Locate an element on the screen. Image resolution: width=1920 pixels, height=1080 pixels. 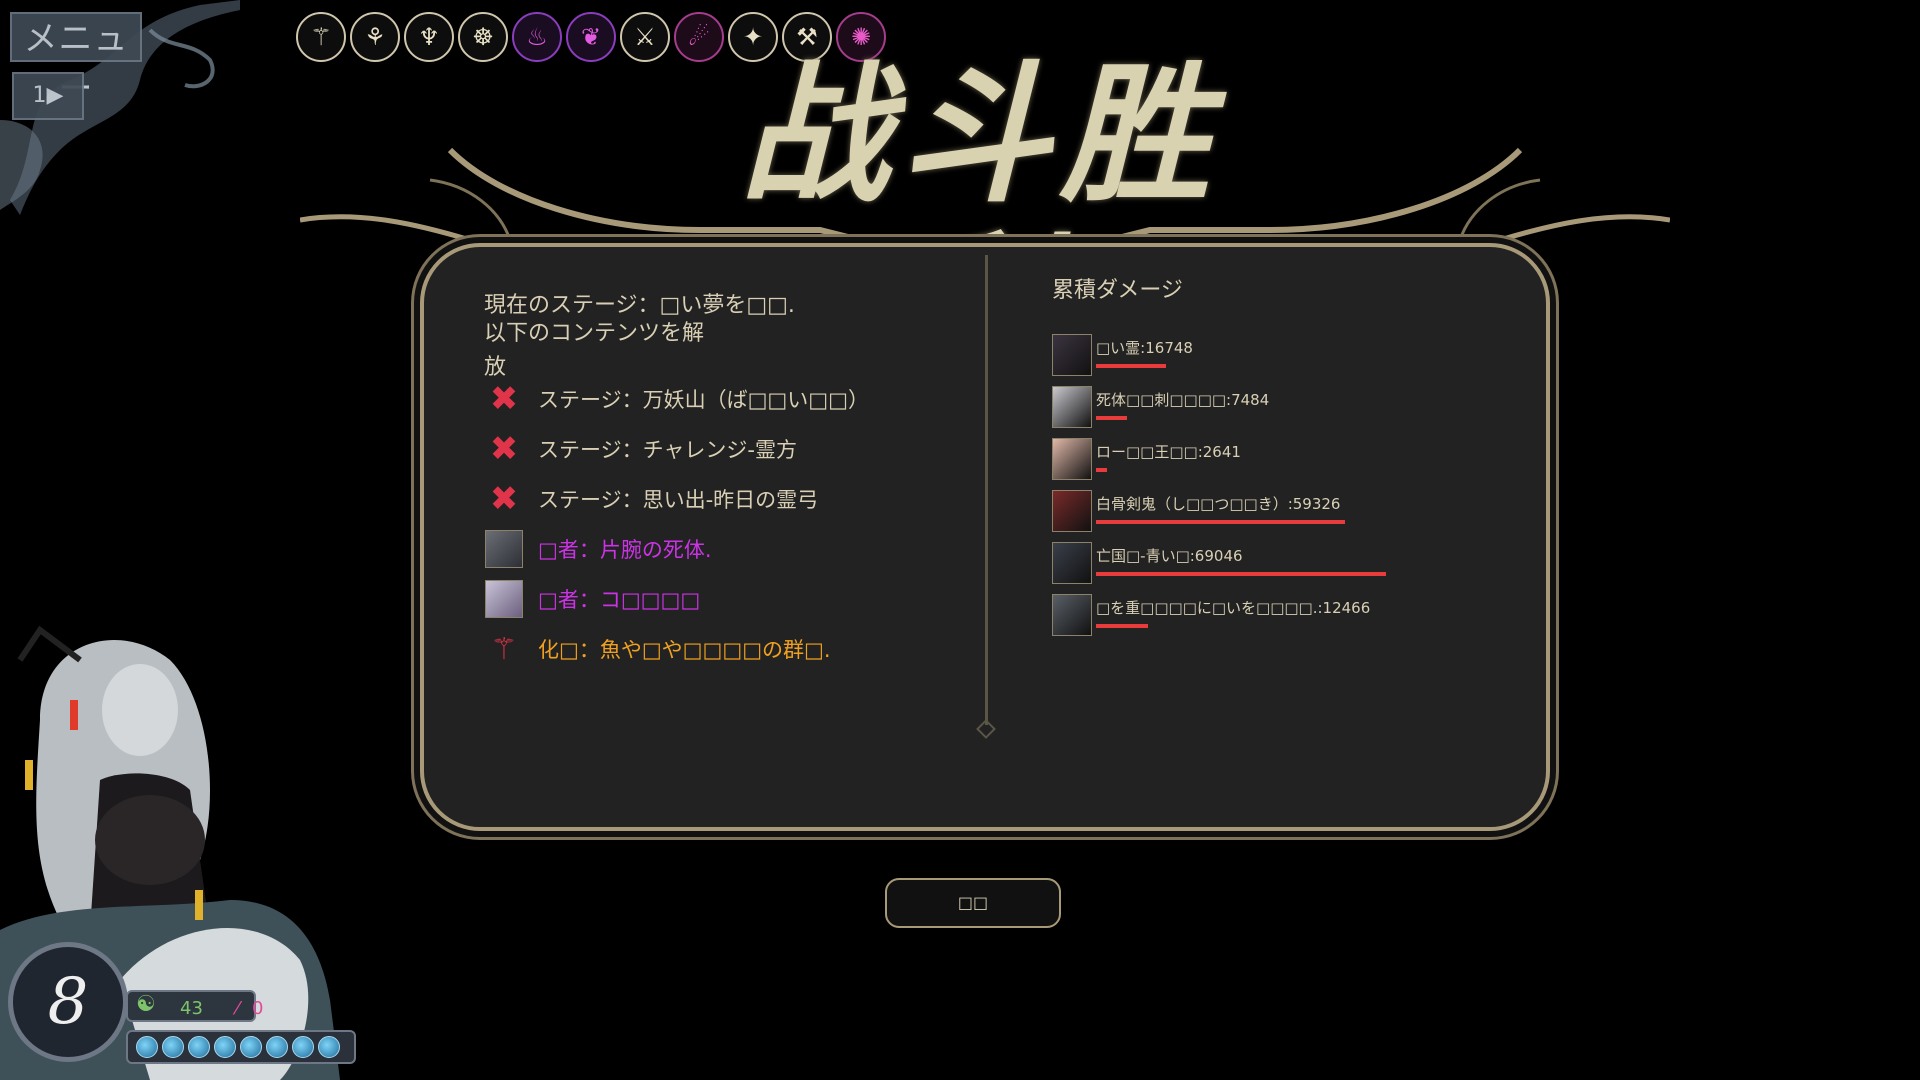
relic-7-icon: ⚔ is located at coordinates (645, 37).